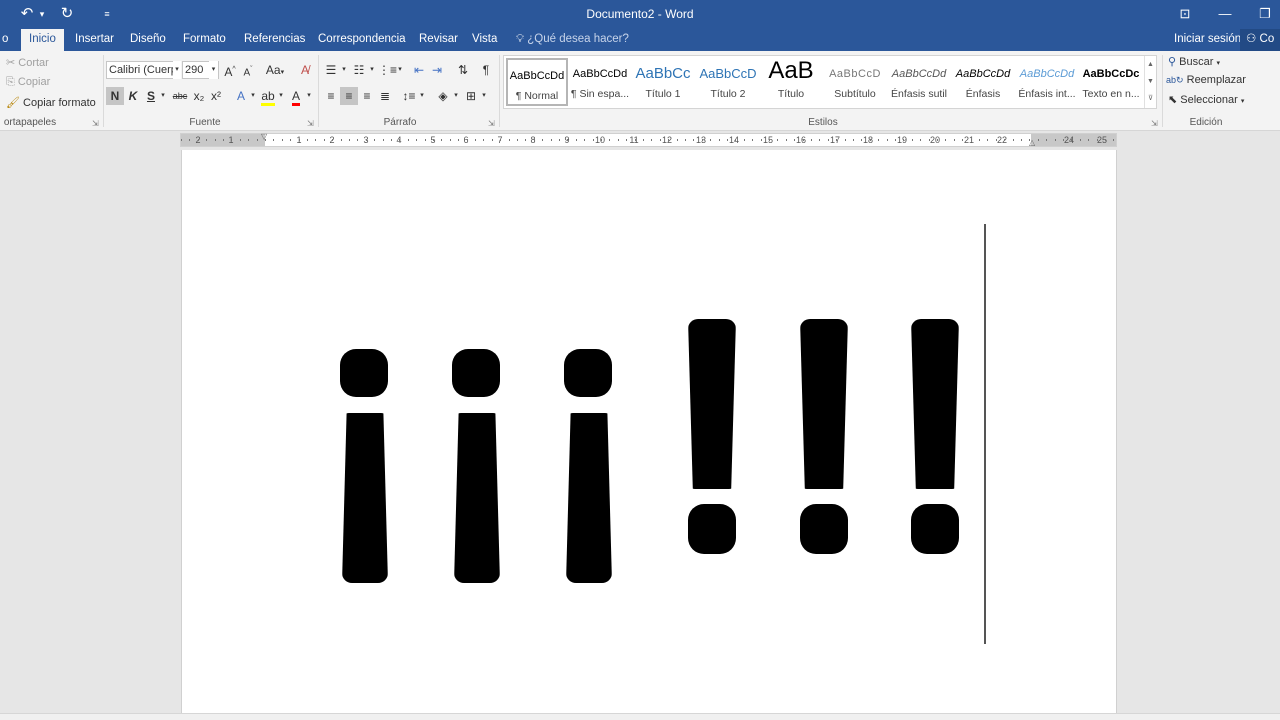  Describe the element at coordinates (133, 96) in the screenshot. I see `italic-button: K` at that location.